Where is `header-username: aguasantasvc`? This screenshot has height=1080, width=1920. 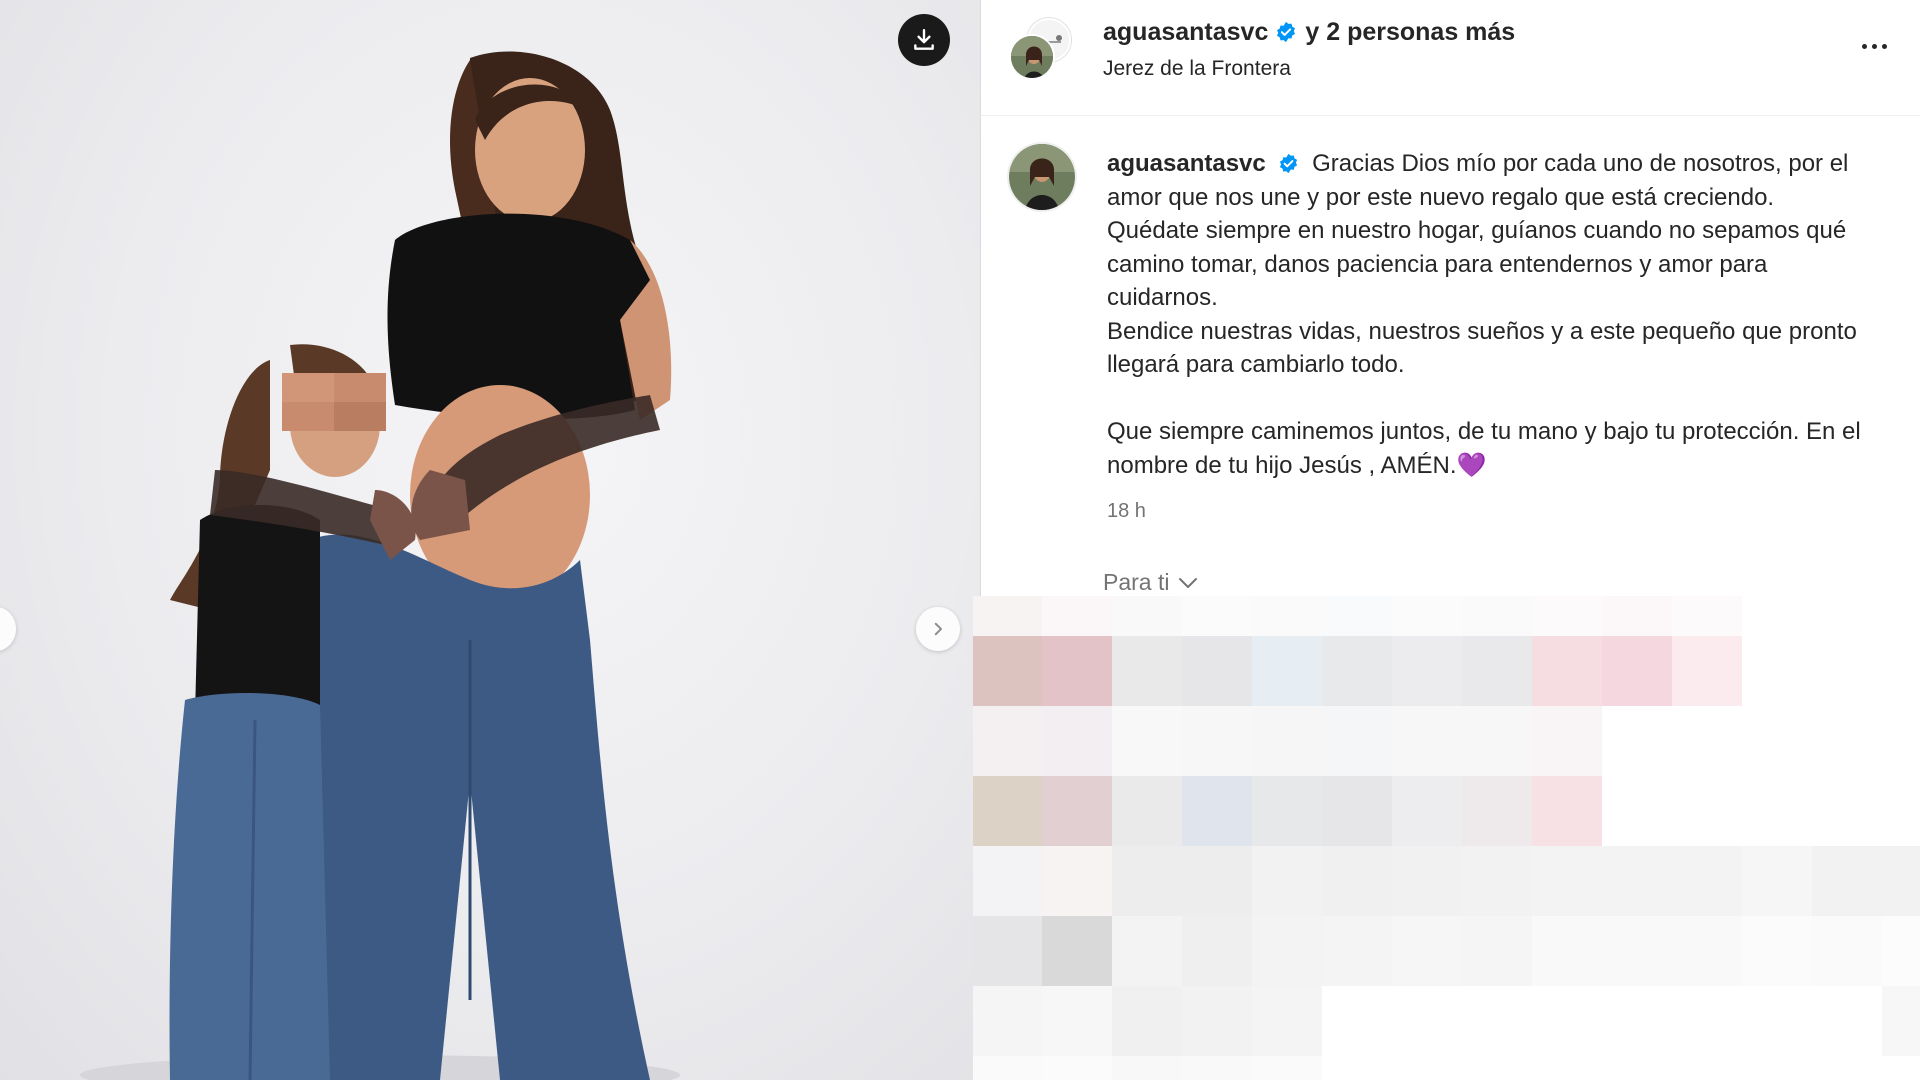 header-username: aguasantasvc is located at coordinates (1185, 32).